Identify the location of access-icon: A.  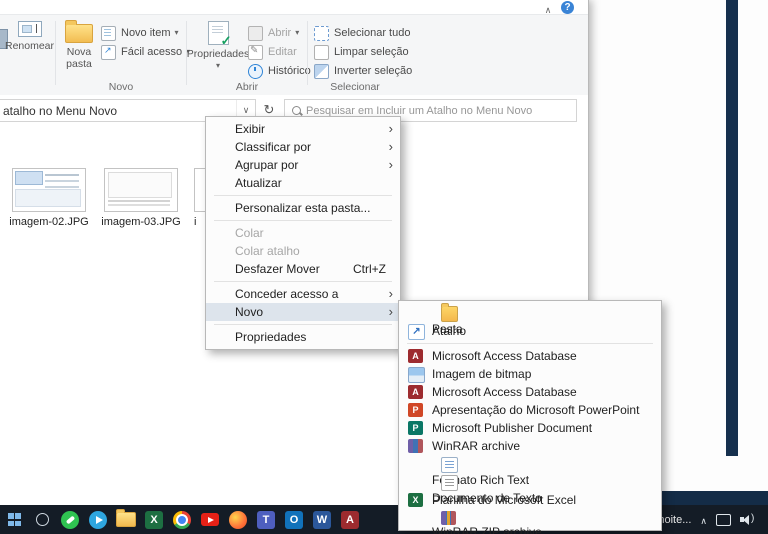
(350, 519).